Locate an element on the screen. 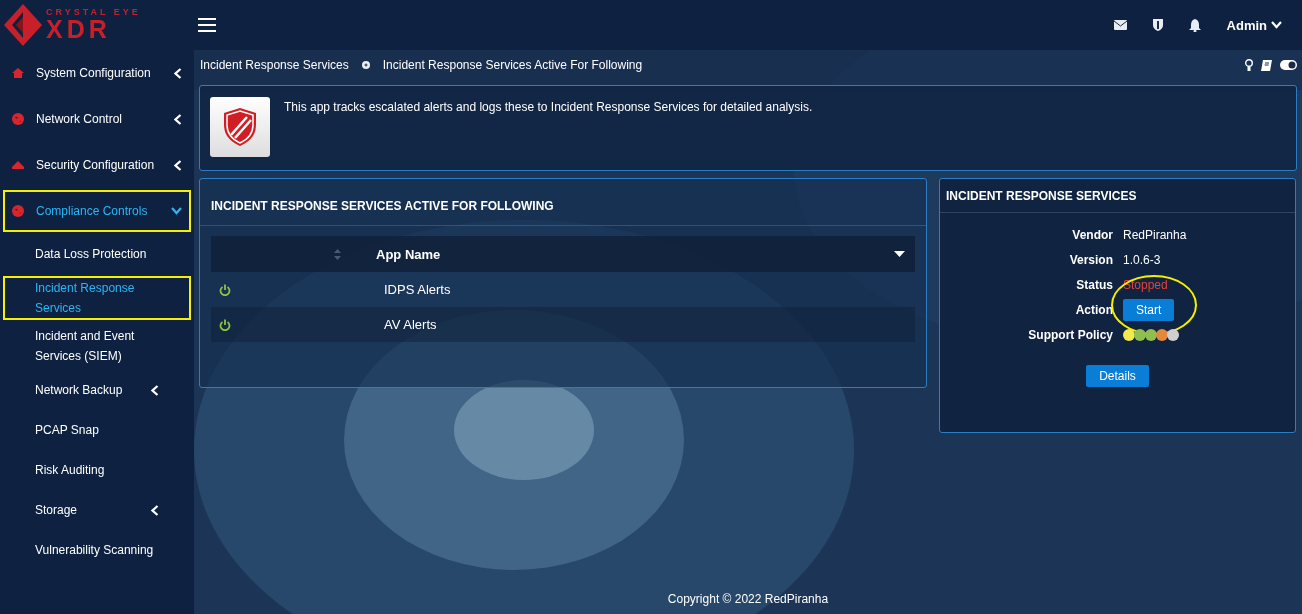 This screenshot has height=614, width=1302. separator-icon is located at coordinates (365, 65).